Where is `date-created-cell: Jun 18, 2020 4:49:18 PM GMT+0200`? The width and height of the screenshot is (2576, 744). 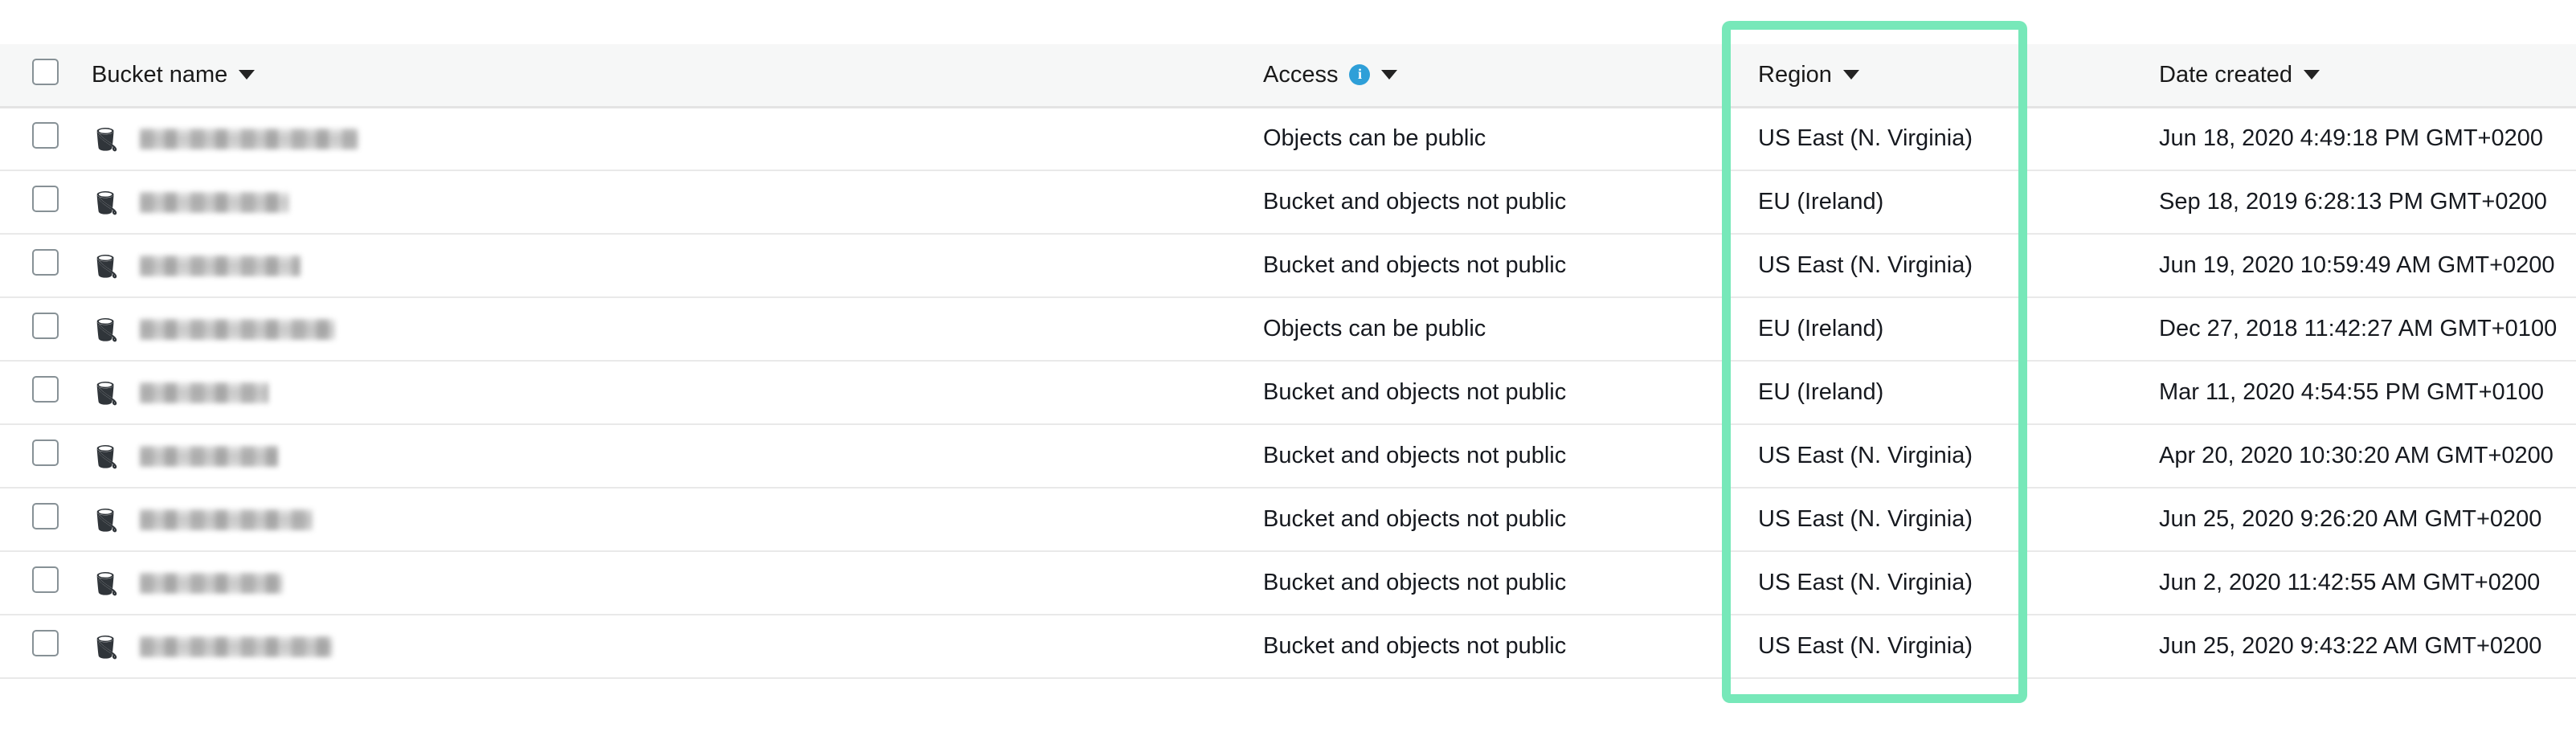
date-created-cell: Jun 18, 2020 4:49:18 PM GMT+0200 is located at coordinates (2350, 139).